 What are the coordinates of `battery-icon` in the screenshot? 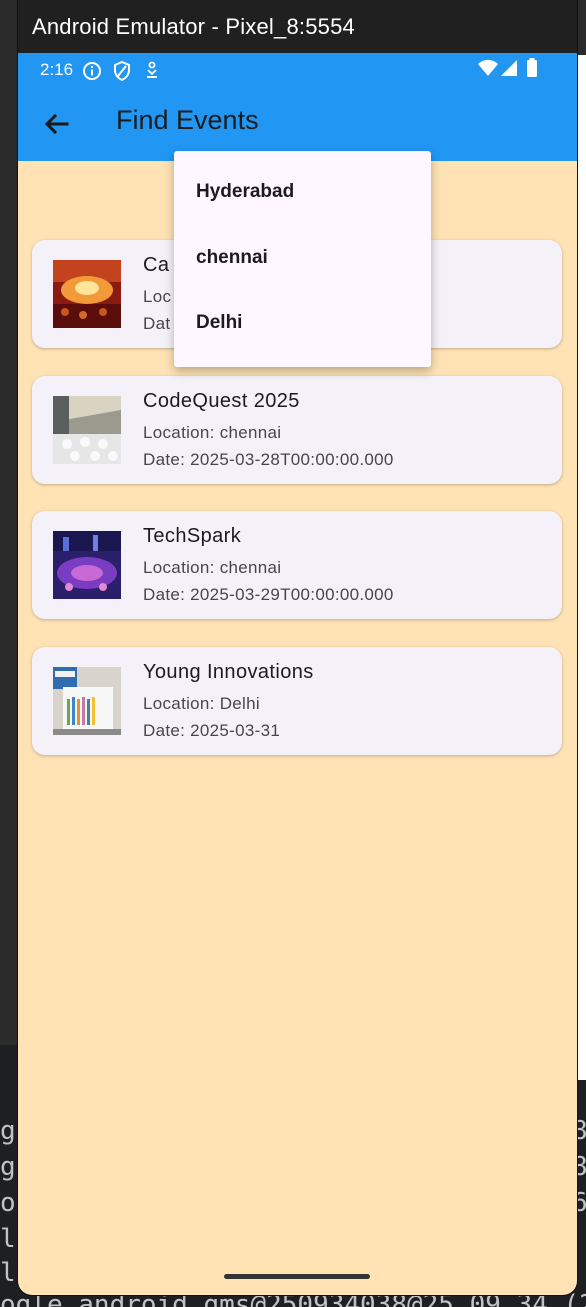 It's located at (532, 67).